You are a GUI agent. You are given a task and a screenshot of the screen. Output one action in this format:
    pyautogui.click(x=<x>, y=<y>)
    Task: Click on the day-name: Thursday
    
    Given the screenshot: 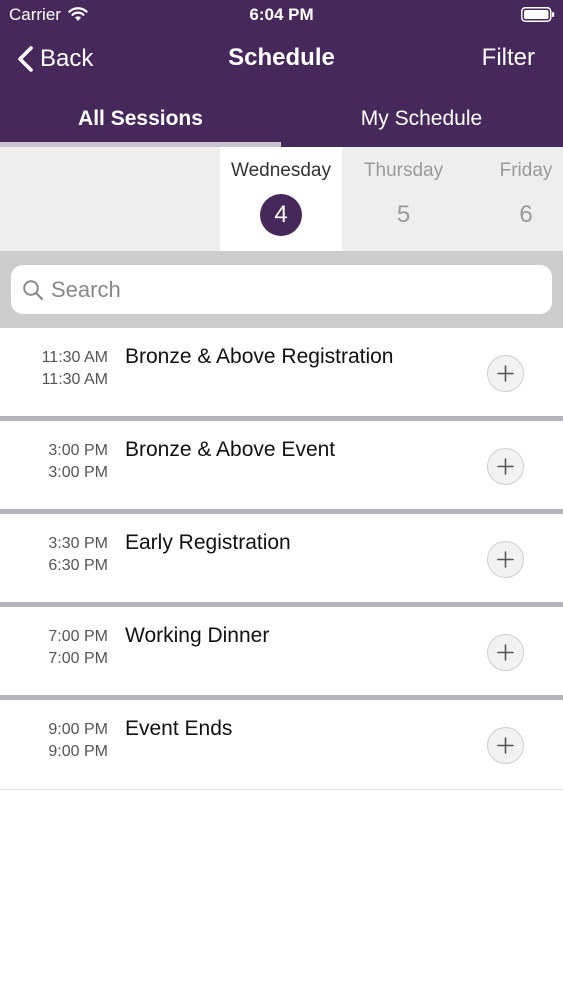 What is the action you would take?
    pyautogui.click(x=403, y=170)
    